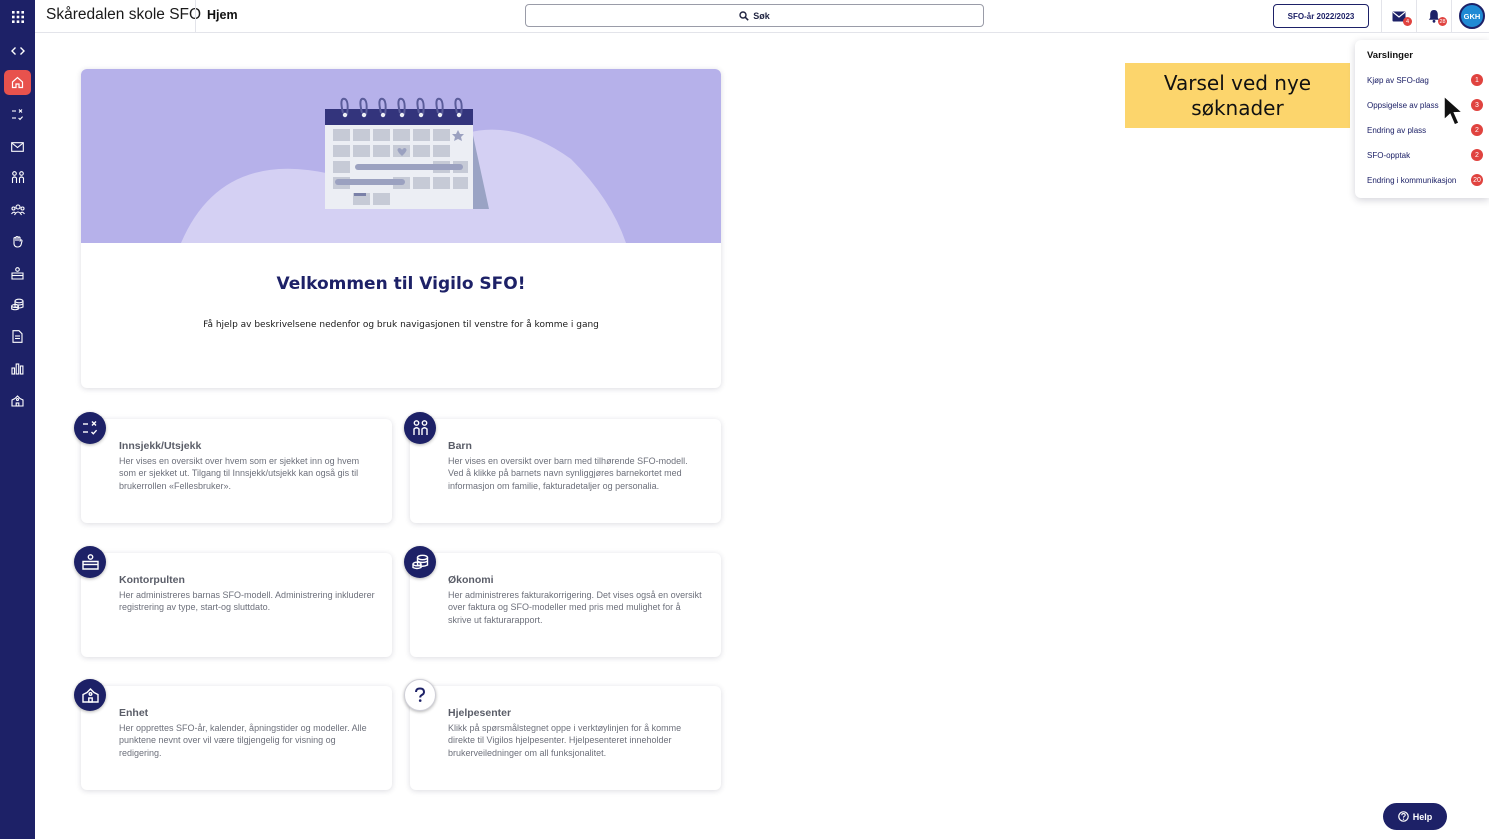 The height and width of the screenshot is (839, 1489). Describe the element at coordinates (761, 15) in the screenshot. I see `search-label: Søk` at that location.